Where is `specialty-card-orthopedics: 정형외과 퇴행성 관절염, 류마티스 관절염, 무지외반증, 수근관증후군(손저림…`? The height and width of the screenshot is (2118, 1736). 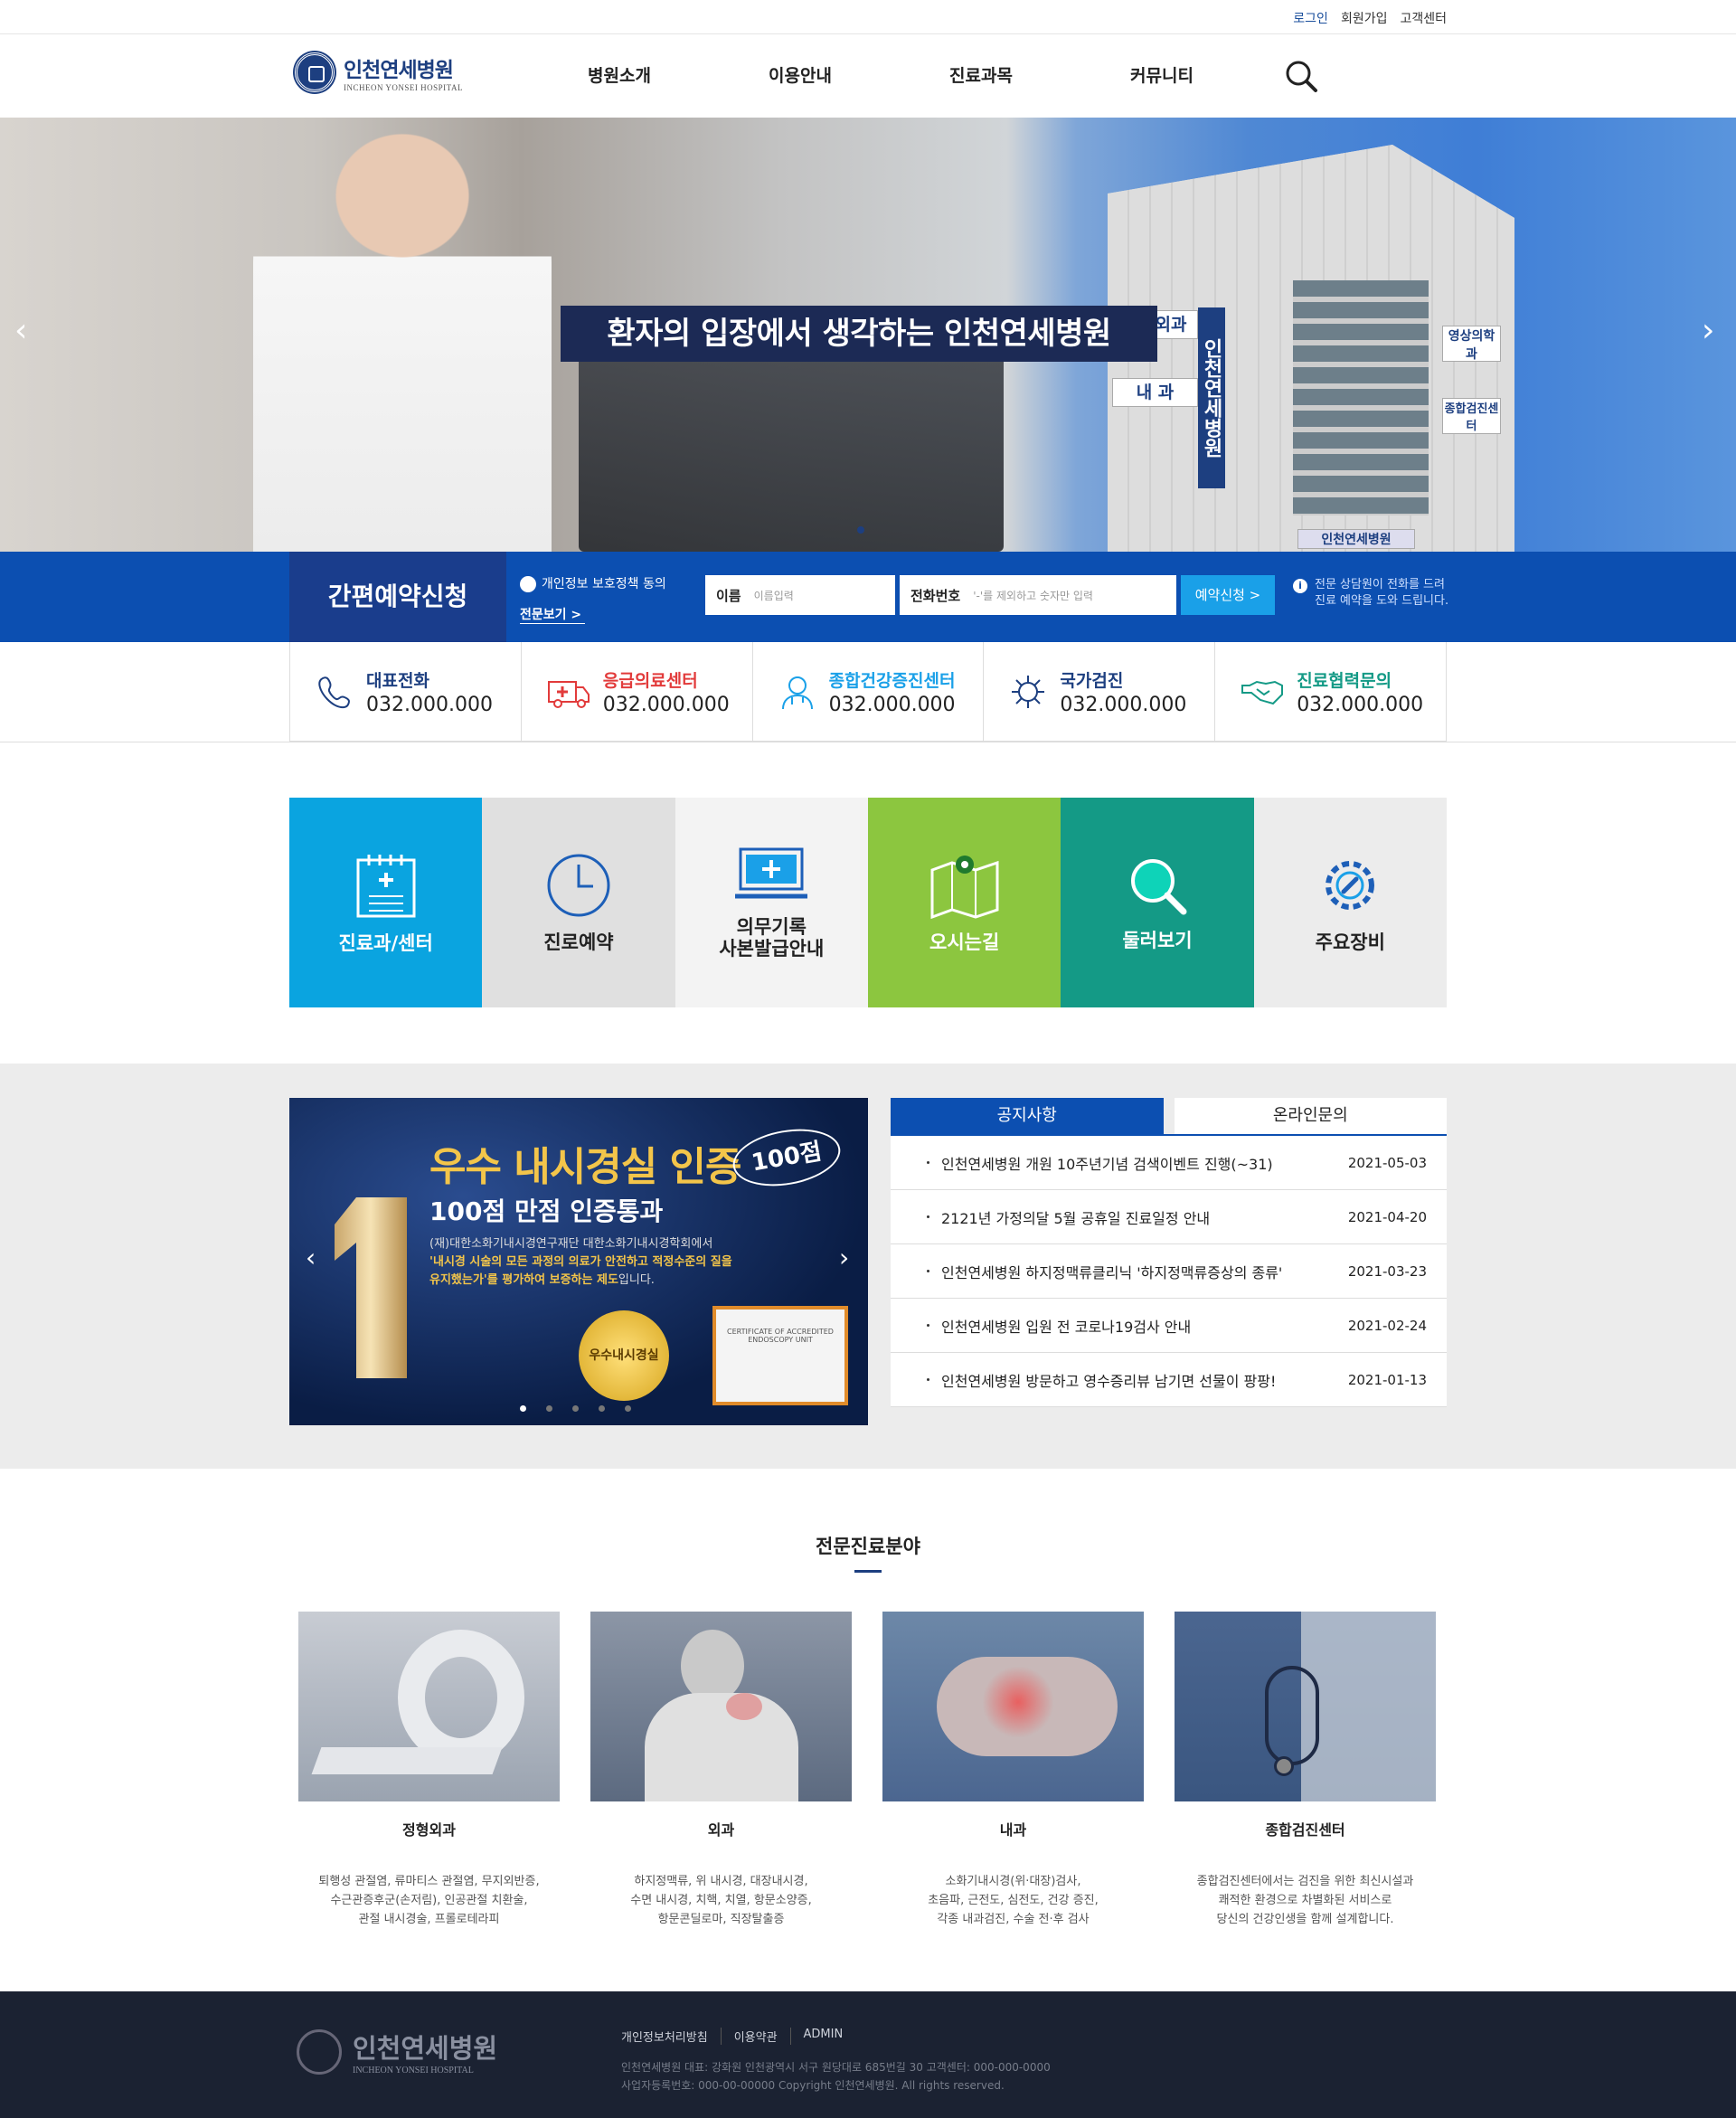
specialty-card-orthopedics: 정형외과 퇴행성 관절염, 류마티스 관절염, 무지외반증, 수근관증후군(손저림… is located at coordinates (429, 1770).